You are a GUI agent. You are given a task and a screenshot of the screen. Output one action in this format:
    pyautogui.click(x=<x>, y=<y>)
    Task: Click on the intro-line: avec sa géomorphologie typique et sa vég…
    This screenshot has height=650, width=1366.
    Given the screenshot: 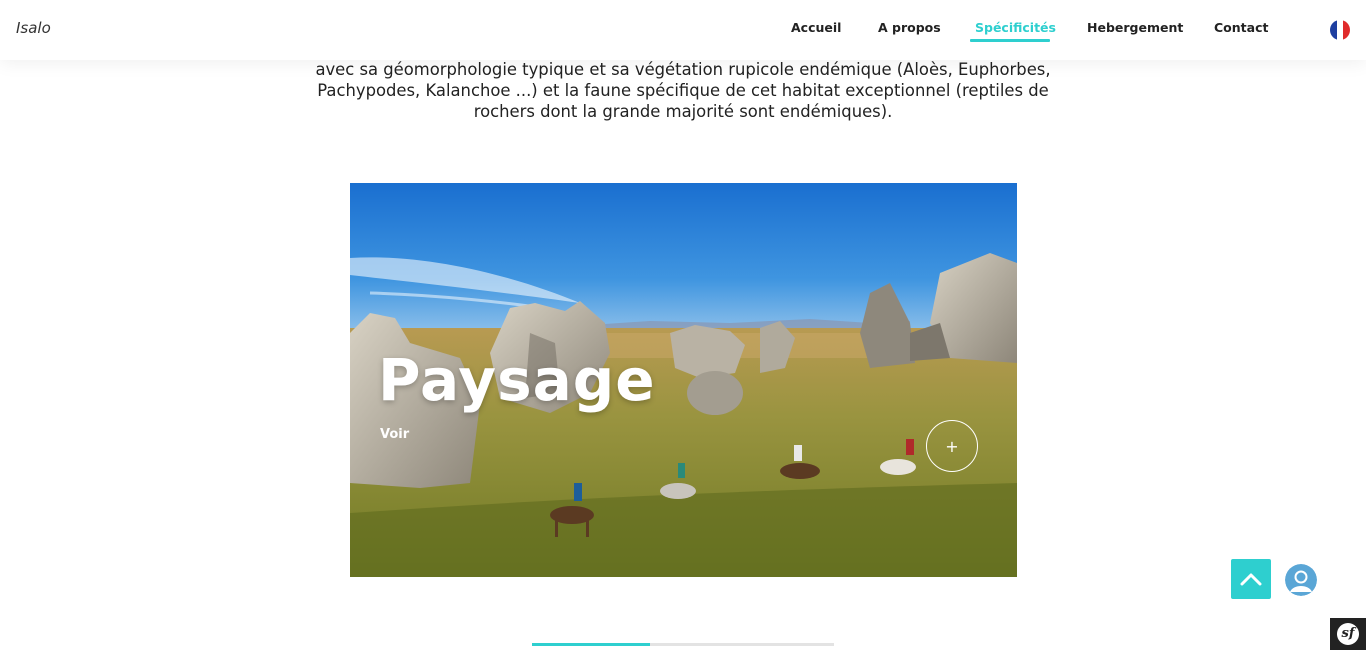 What is the action you would take?
    pyautogui.click(x=683, y=69)
    